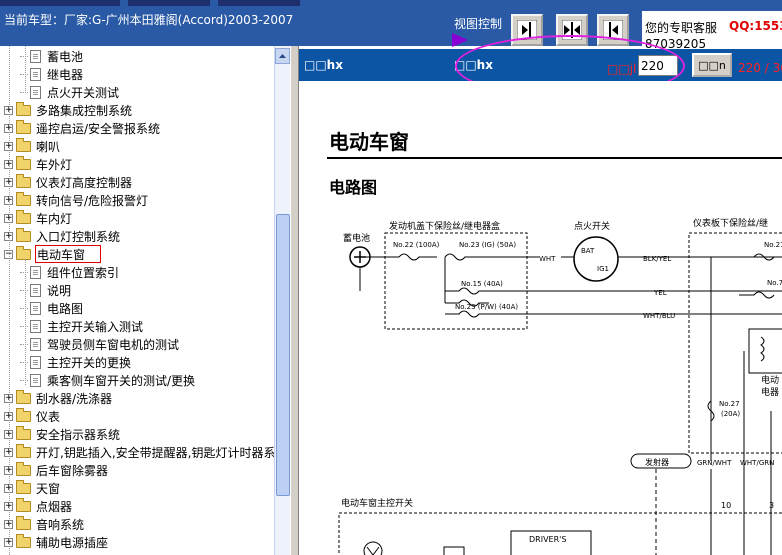 The image size is (782, 555). What do you see at coordinates (444, 226) in the screenshot?
I see `engine-fuse-box-label: 发动机盖下保险丝/继电器盒` at bounding box center [444, 226].